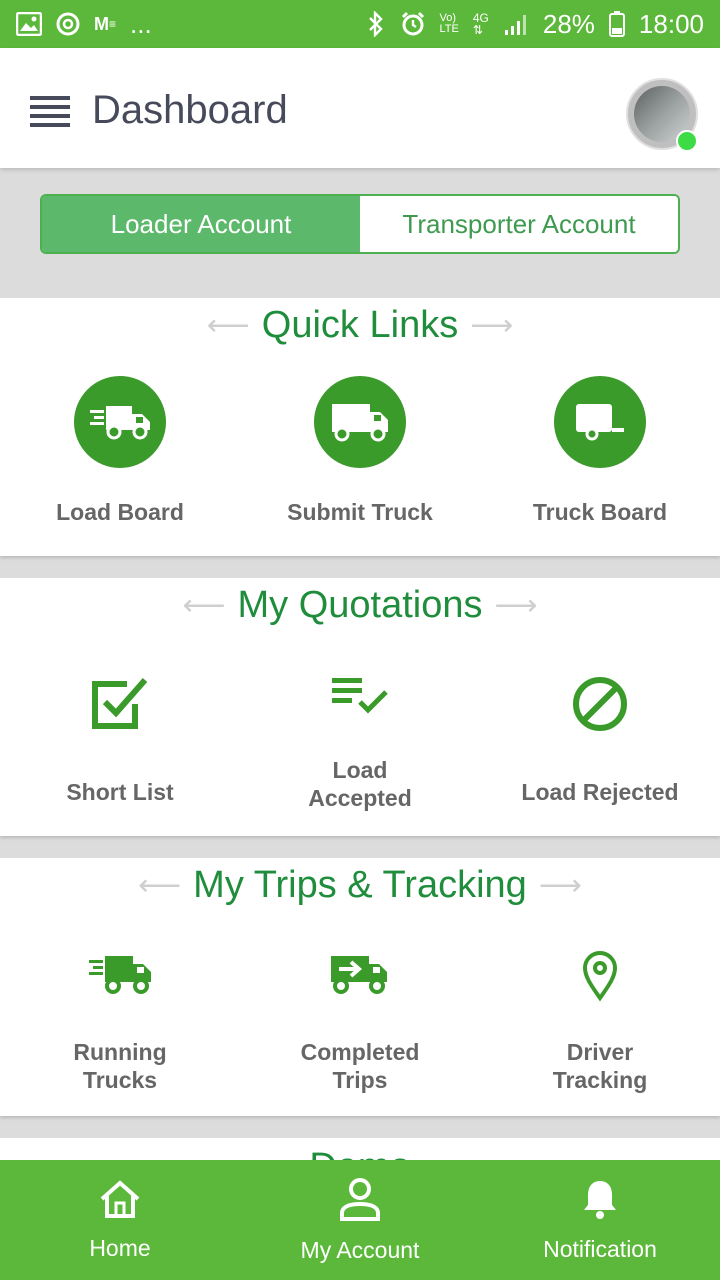 The width and height of the screenshot is (720, 1280). I want to click on truck-arrow-icon, so click(360, 976).